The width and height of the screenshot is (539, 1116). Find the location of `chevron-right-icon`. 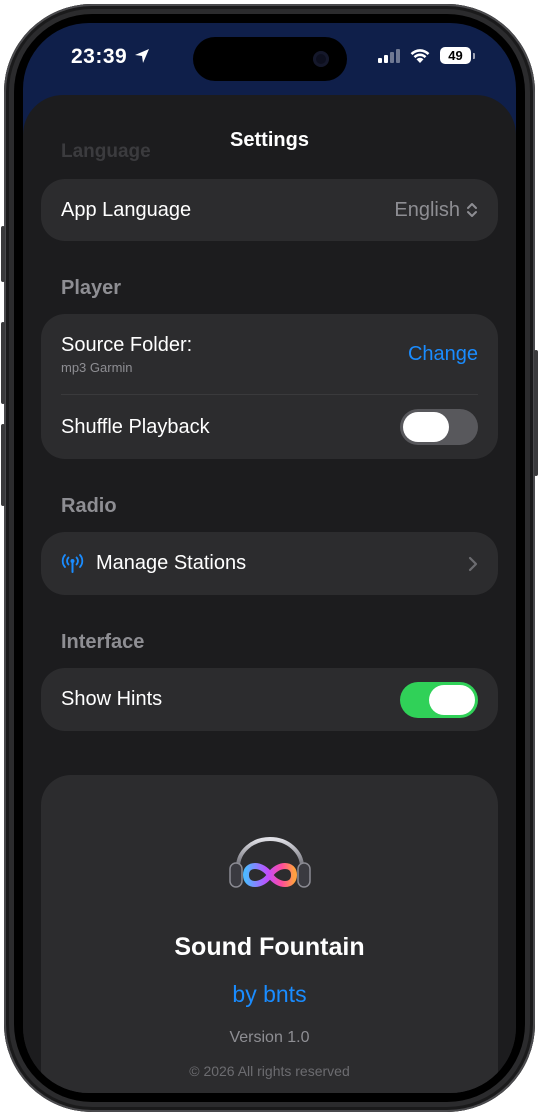

chevron-right-icon is located at coordinates (473, 563).